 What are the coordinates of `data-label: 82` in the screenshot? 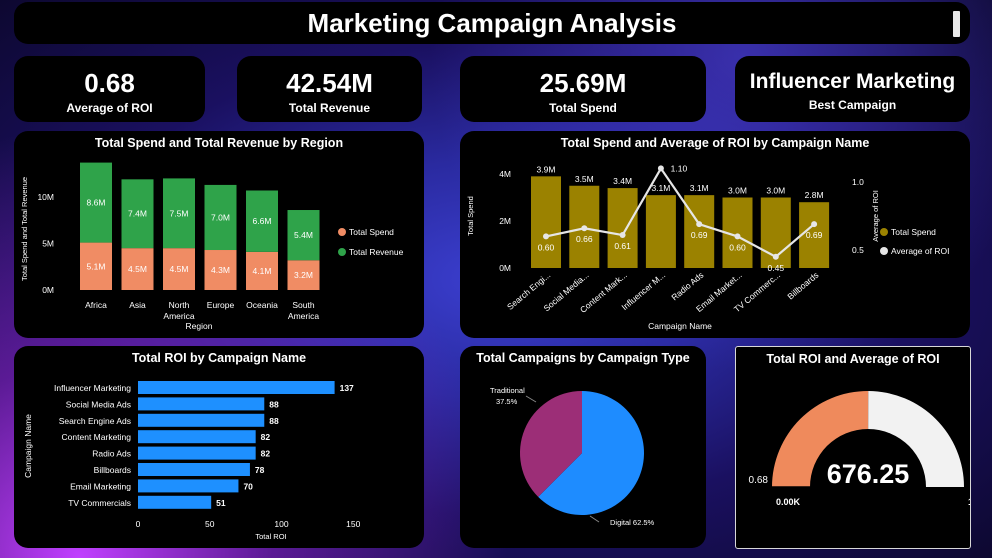 It's located at (266, 437).